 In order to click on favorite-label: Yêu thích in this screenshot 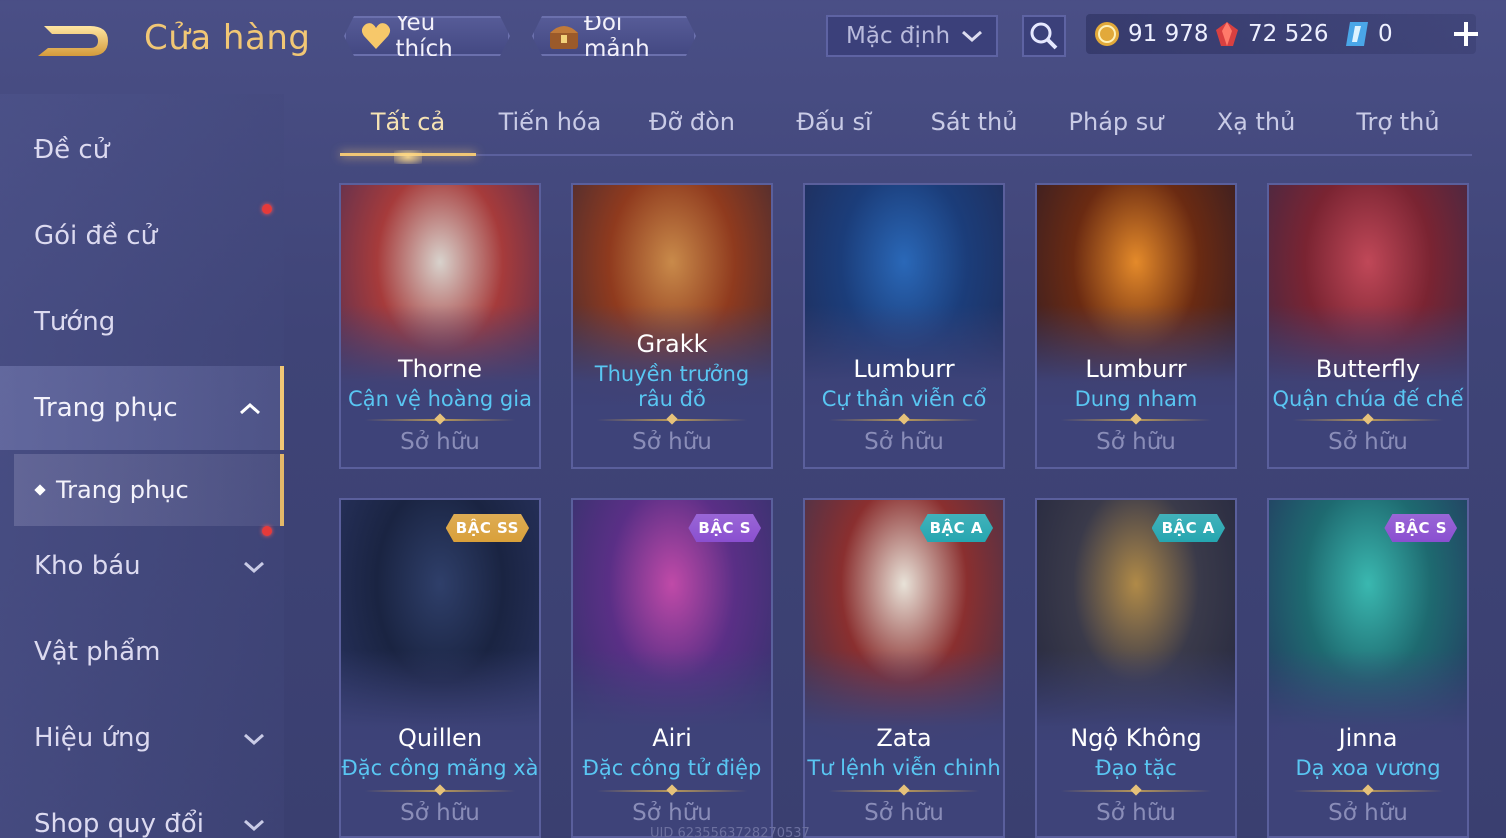, I will do `click(424, 36)`.